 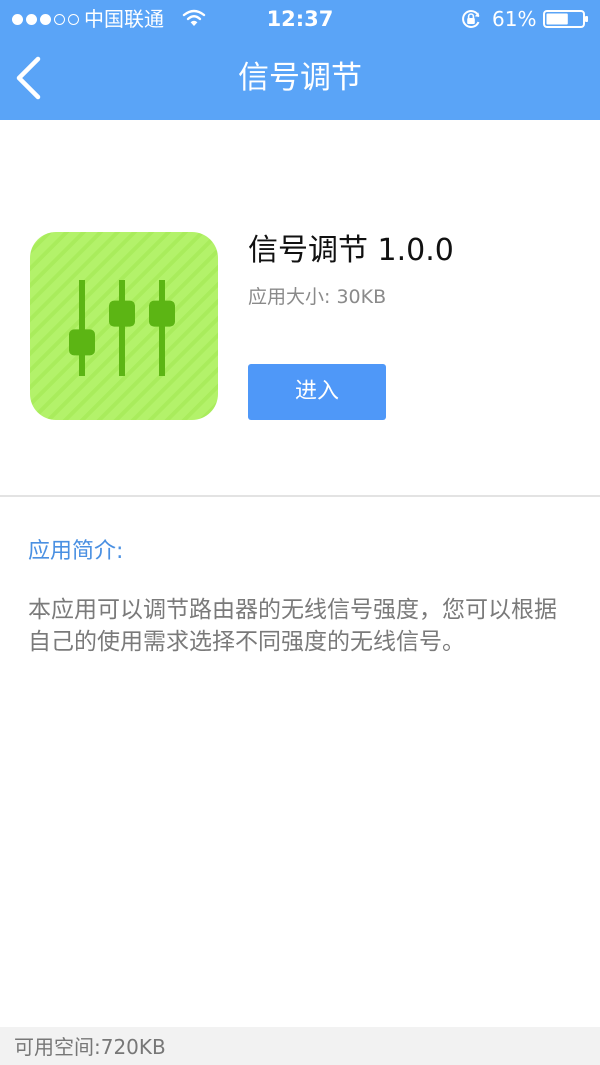 What do you see at coordinates (565, 19) in the screenshot?
I see `battery-icon` at bounding box center [565, 19].